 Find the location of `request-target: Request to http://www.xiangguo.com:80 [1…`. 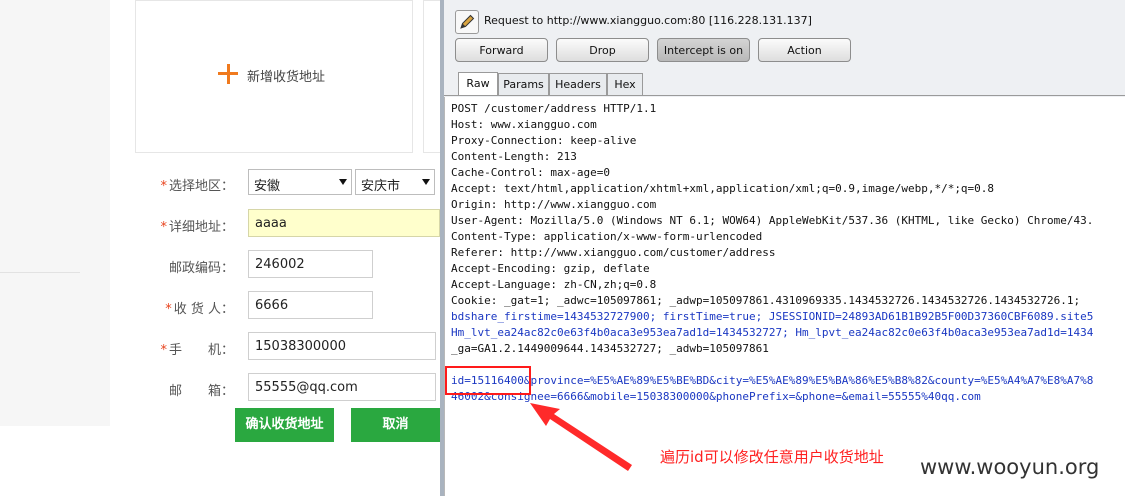

request-target: Request to http://www.xiangguo.com:80 [1… is located at coordinates (648, 20).